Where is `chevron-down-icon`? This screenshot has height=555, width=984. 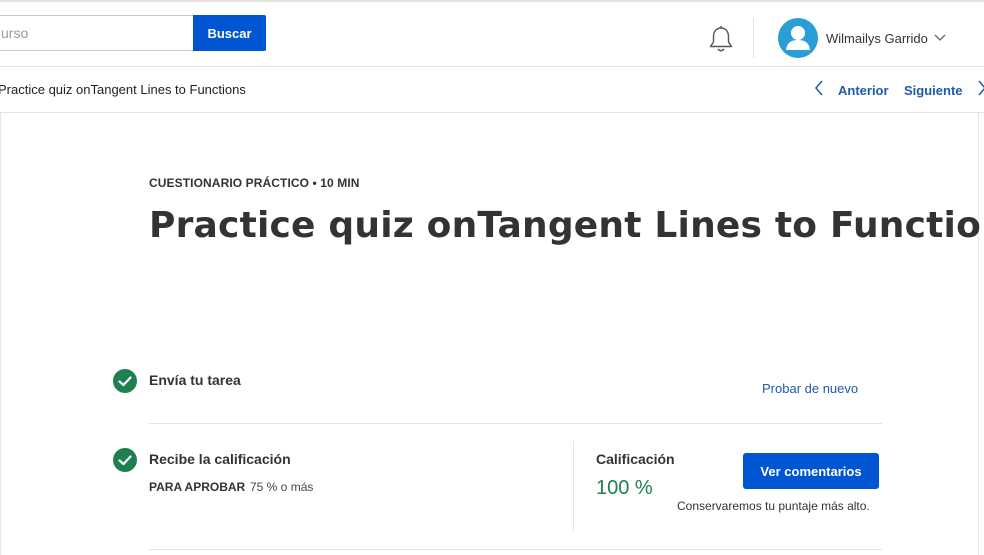 chevron-down-icon is located at coordinates (937, 38).